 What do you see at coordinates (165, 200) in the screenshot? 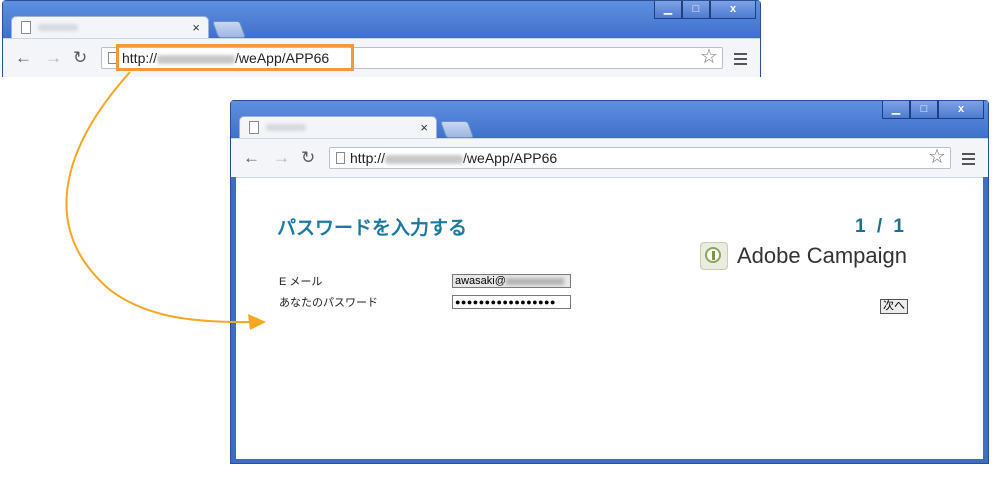
I see `pointer-arrow` at bounding box center [165, 200].